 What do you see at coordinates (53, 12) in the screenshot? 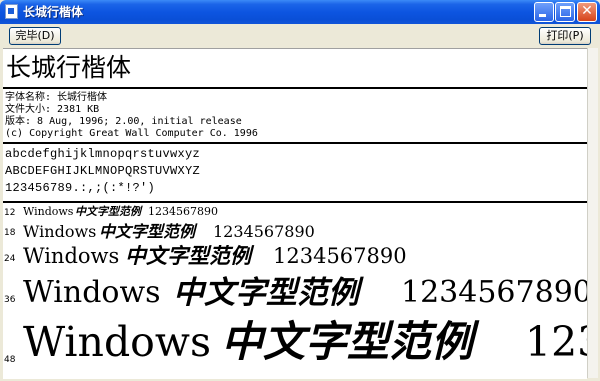
I see `window-title: 长城行楷体` at bounding box center [53, 12].